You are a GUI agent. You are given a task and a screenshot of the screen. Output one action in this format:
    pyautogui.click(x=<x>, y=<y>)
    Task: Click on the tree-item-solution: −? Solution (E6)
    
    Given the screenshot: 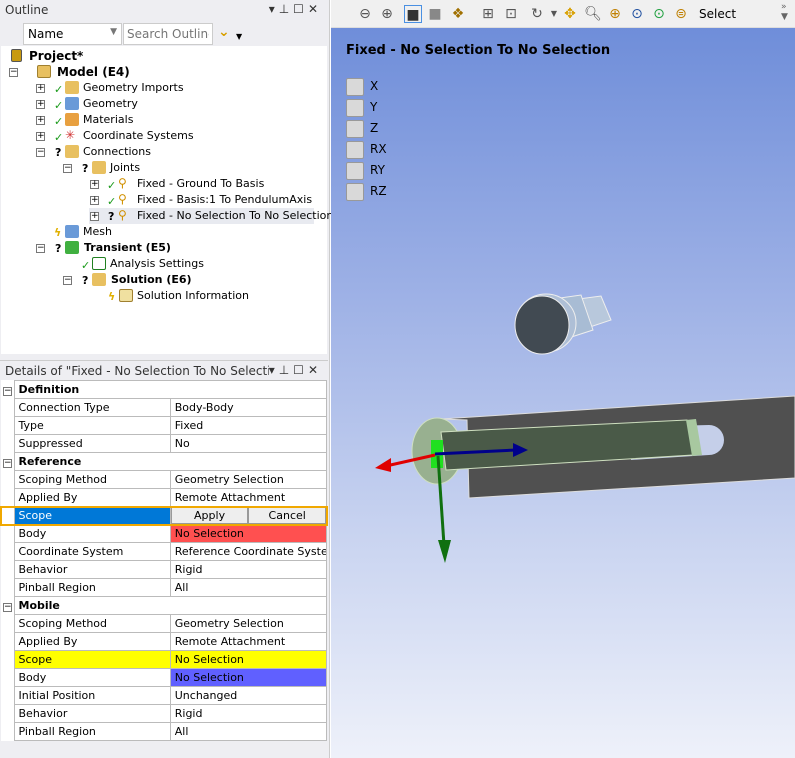 What is the action you would take?
    pyautogui.click(x=161, y=280)
    